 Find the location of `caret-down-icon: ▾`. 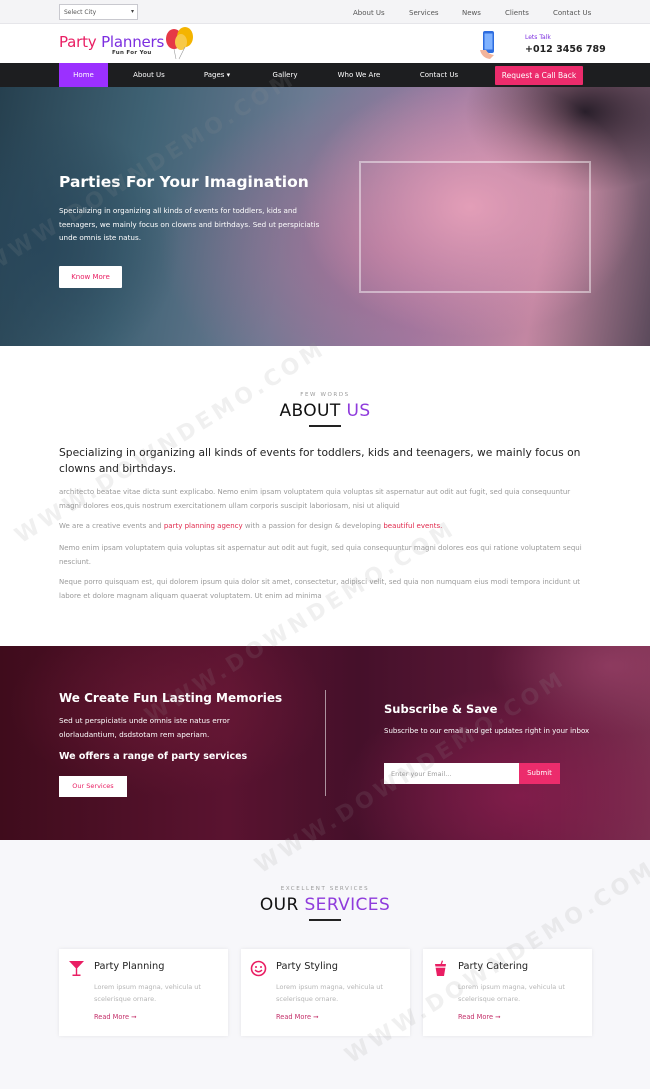

caret-down-icon: ▾ is located at coordinates (228, 75).